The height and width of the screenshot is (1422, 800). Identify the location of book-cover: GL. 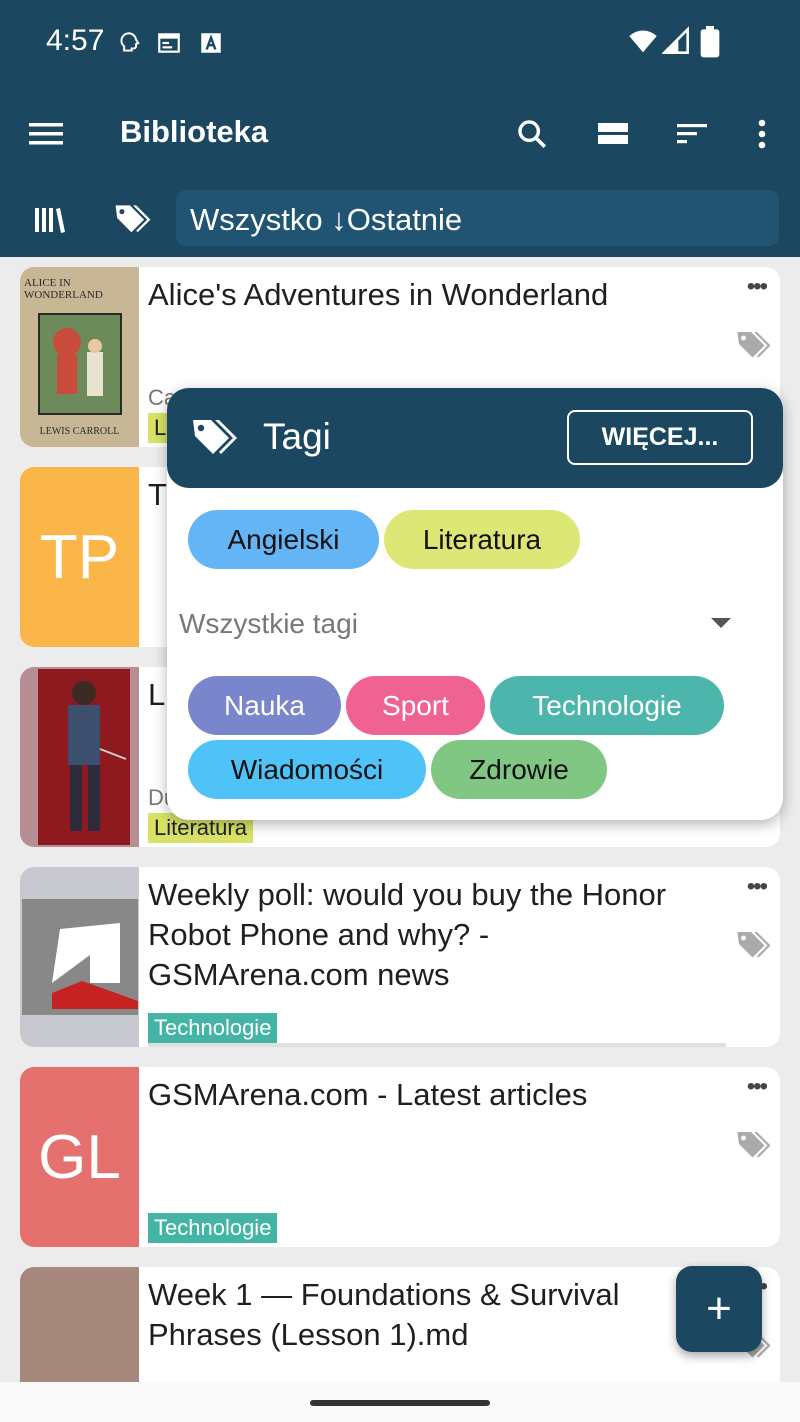
(79, 1157).